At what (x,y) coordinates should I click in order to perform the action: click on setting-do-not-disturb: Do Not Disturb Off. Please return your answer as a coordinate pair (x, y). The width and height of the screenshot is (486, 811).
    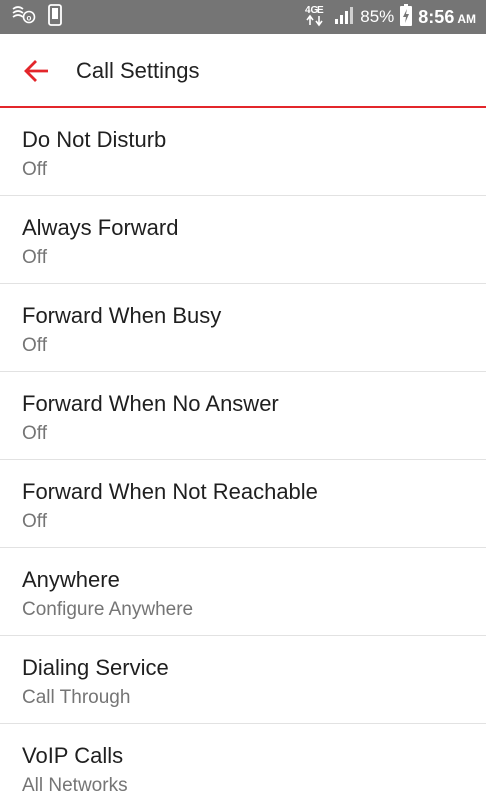
    Looking at the image, I should click on (243, 152).